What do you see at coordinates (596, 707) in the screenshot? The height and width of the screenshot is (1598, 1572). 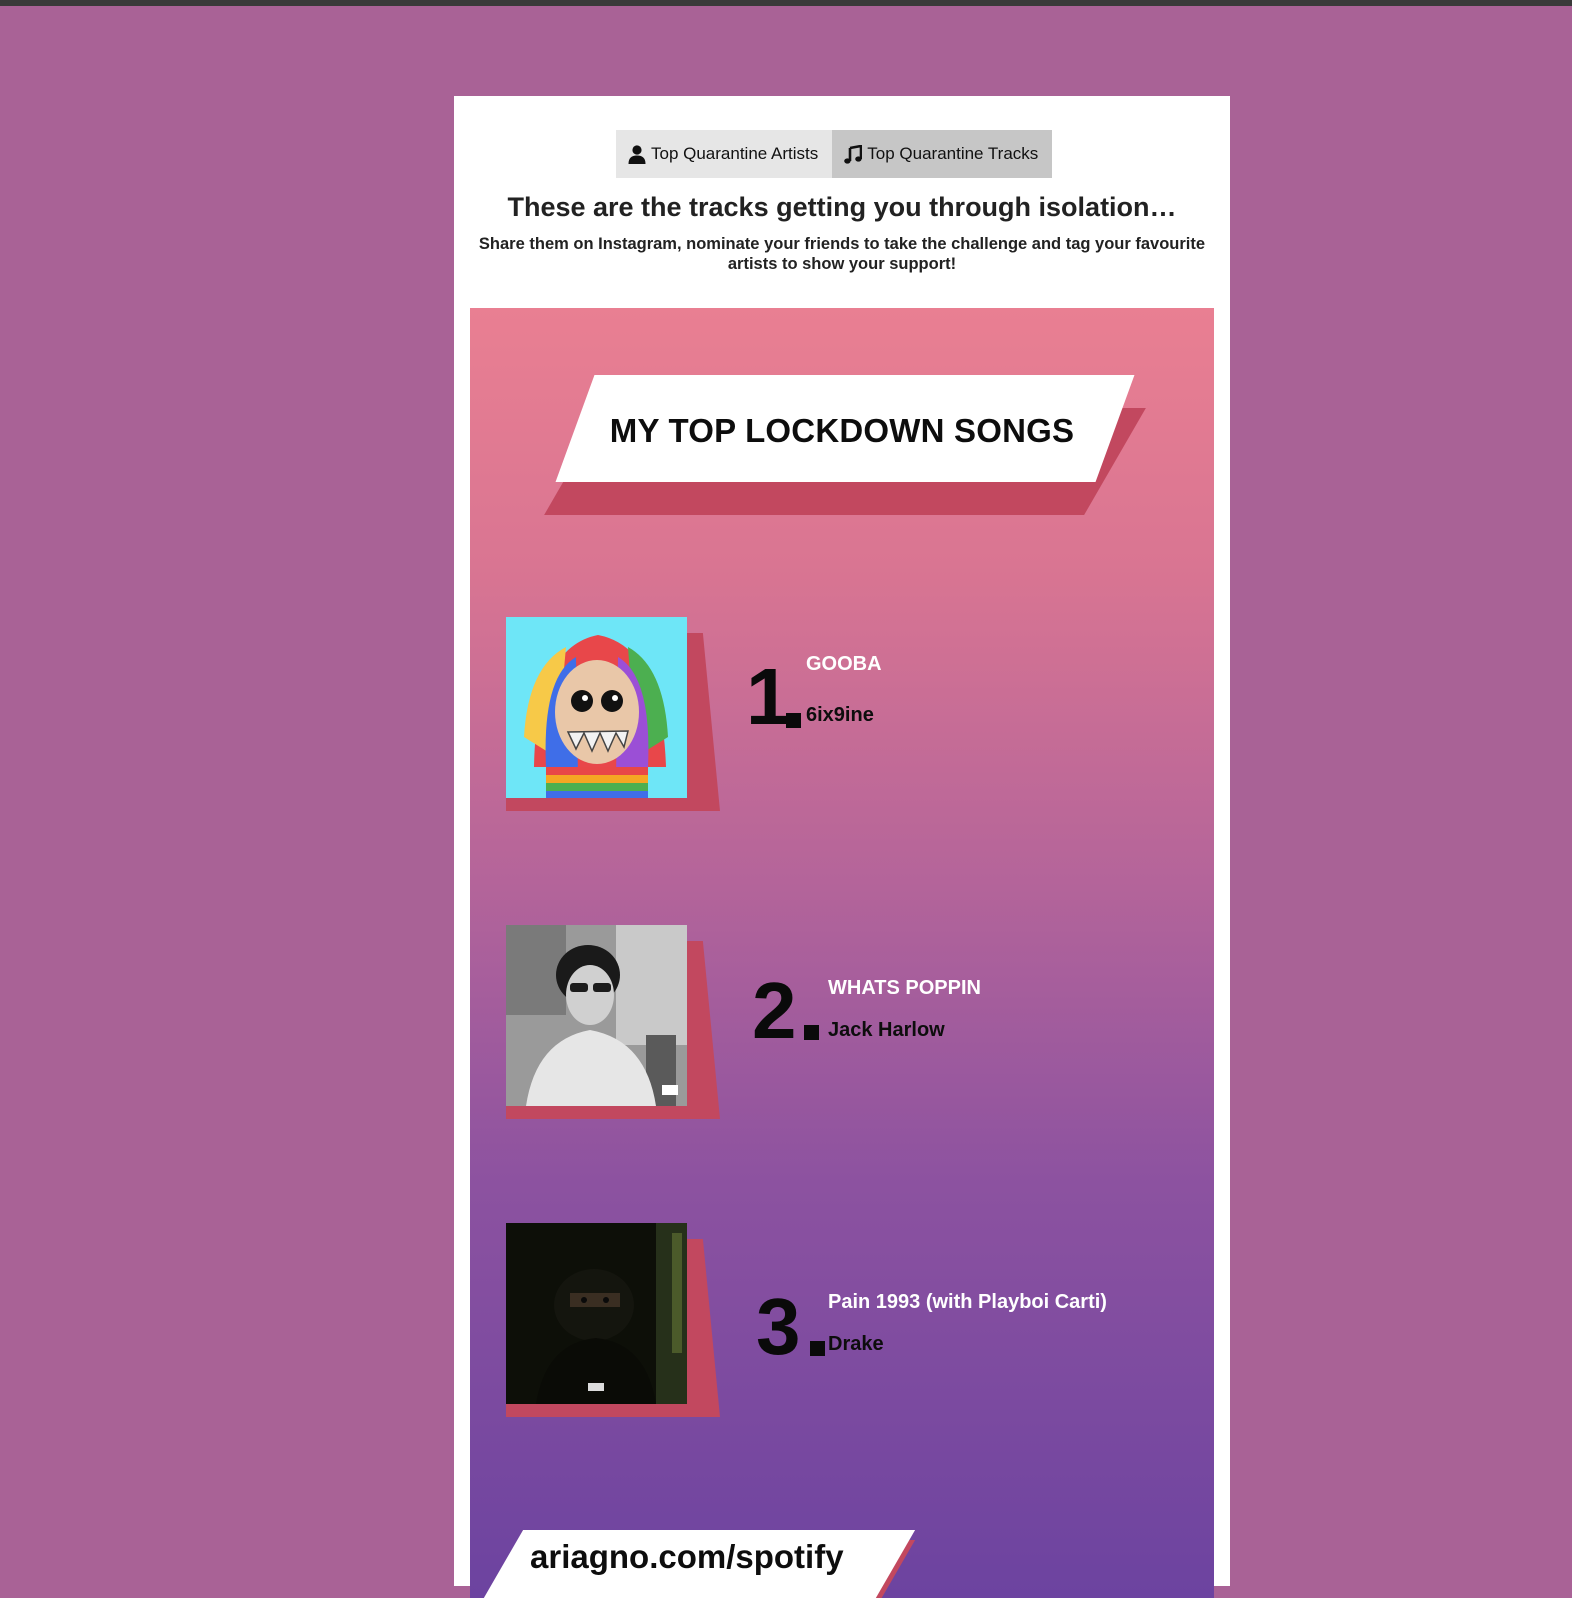 I see `album-art-gooba` at bounding box center [596, 707].